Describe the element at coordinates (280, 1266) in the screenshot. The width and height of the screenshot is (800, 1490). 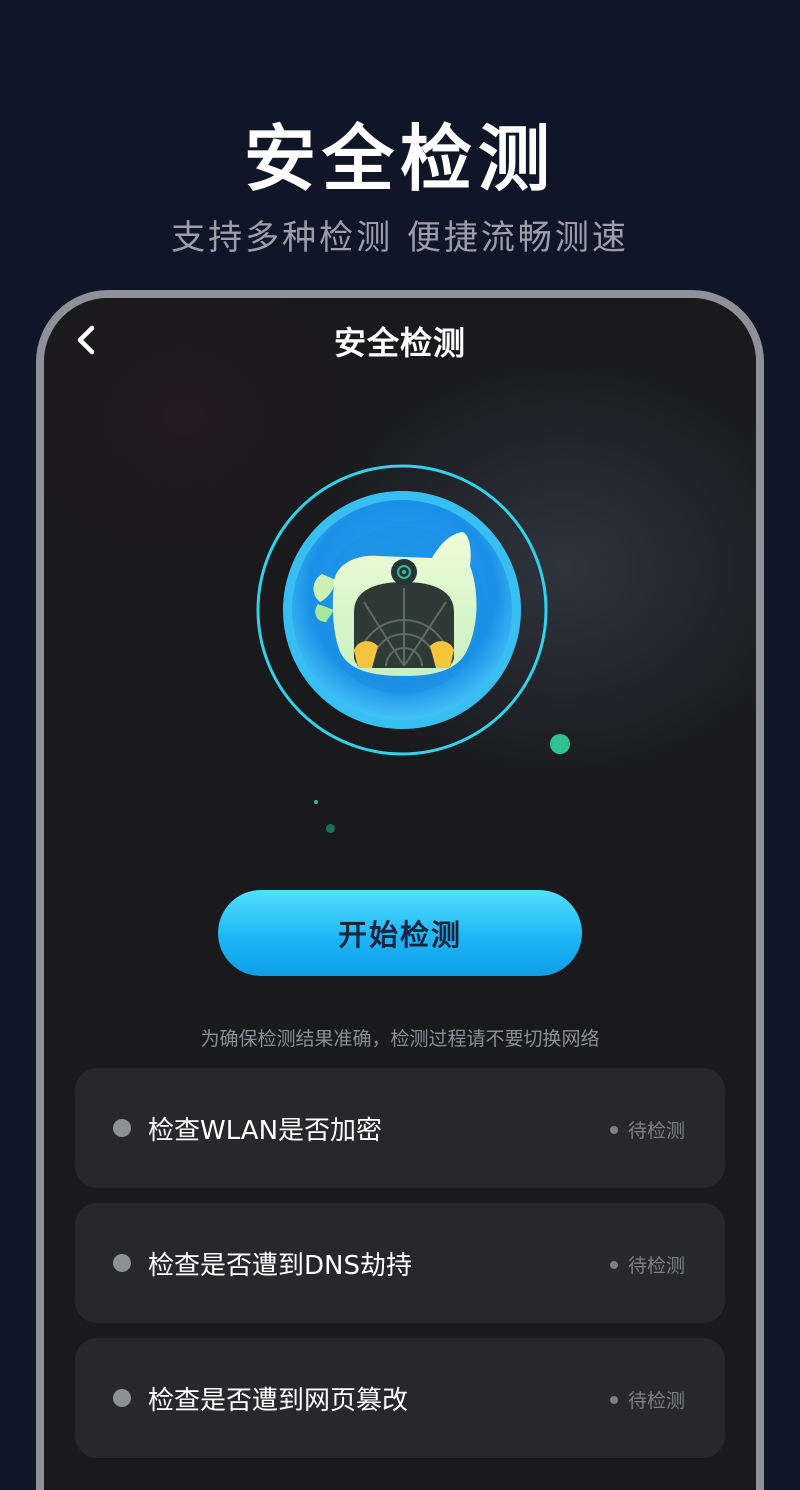
I see `check-item-label: 检查是否遭到DNS劫持` at that location.